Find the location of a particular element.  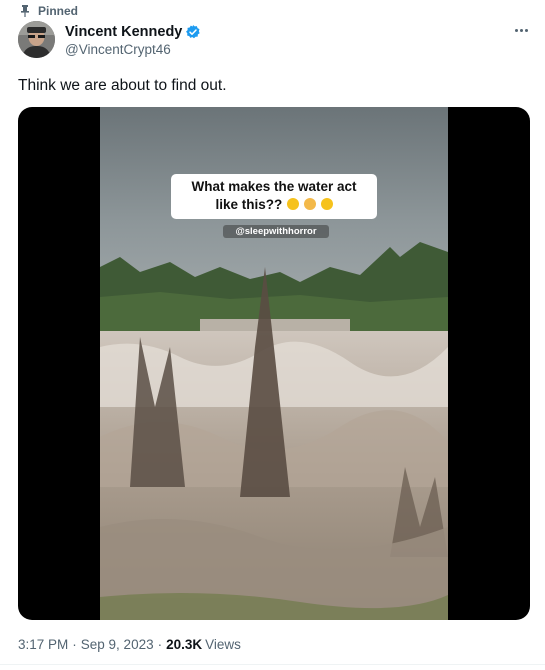

author-display-name: Vincent Kennedy is located at coordinates (123, 32).